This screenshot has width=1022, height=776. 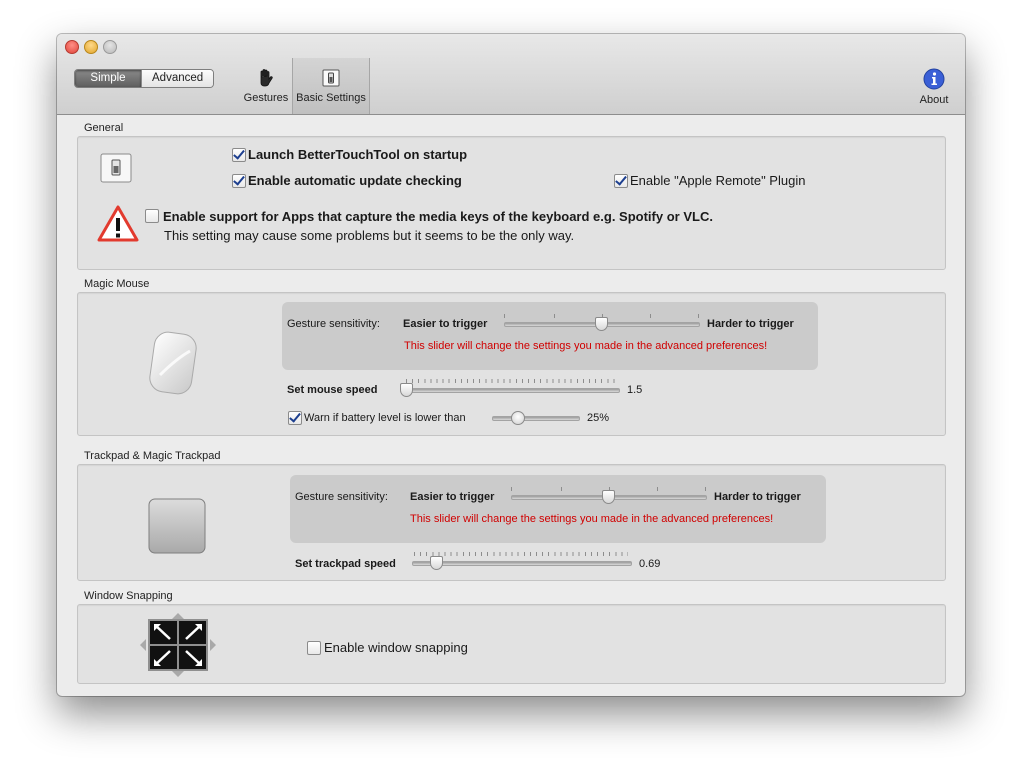 I want to click on mouse-sensitivity-label: Gesture sensitivity:, so click(x=333, y=324).